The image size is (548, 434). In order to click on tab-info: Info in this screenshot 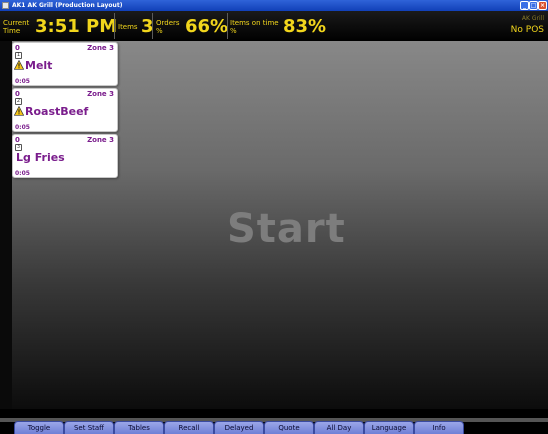, I will do `click(439, 427)`.